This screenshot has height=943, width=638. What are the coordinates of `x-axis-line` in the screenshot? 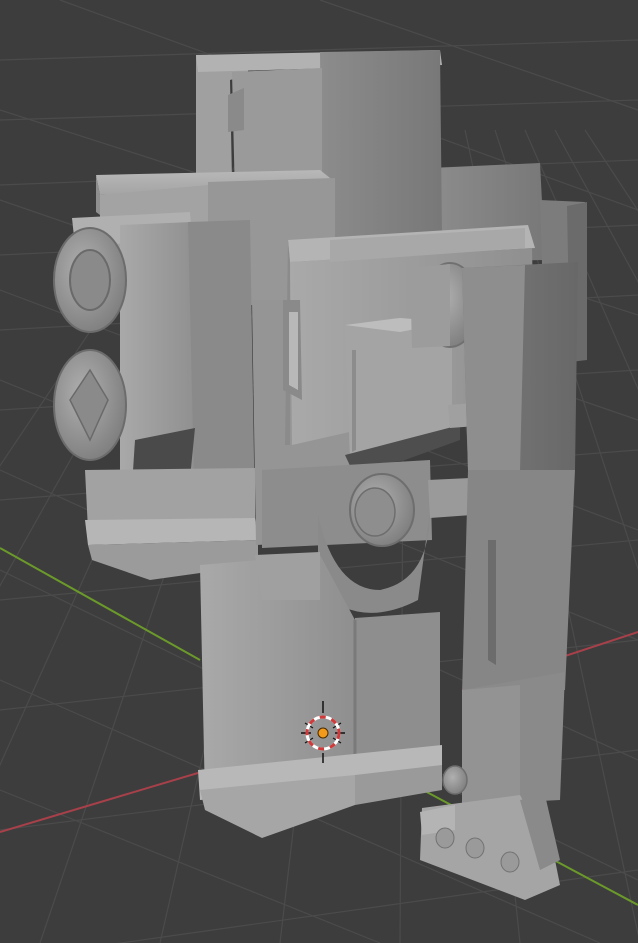 It's located at (114, 798).